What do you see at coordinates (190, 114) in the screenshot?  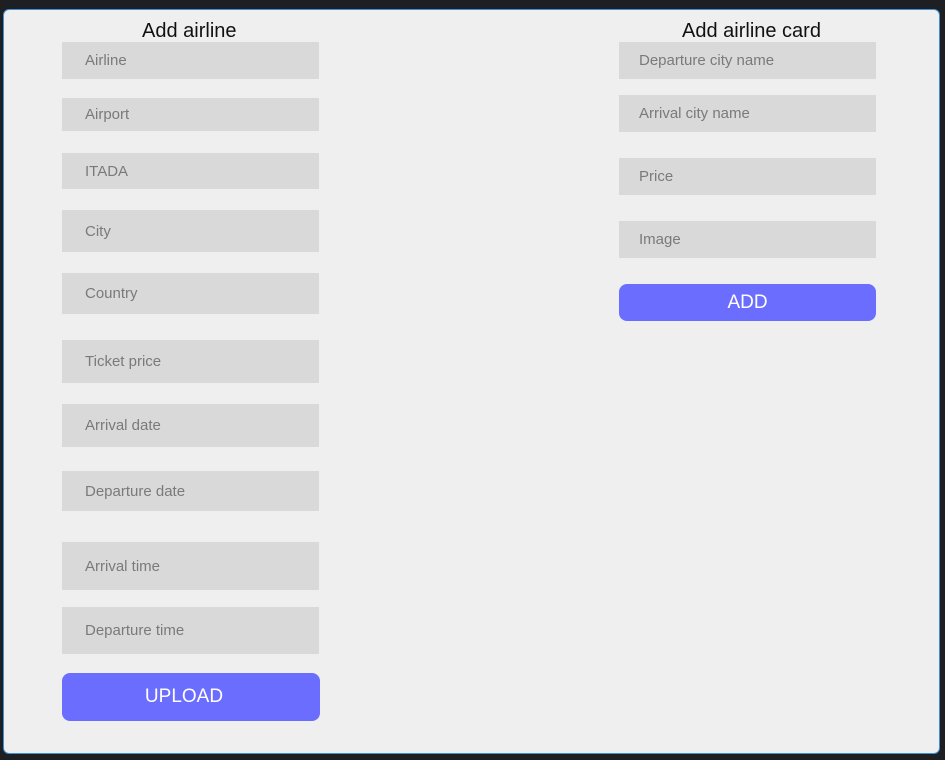 I see `airport-input` at bounding box center [190, 114].